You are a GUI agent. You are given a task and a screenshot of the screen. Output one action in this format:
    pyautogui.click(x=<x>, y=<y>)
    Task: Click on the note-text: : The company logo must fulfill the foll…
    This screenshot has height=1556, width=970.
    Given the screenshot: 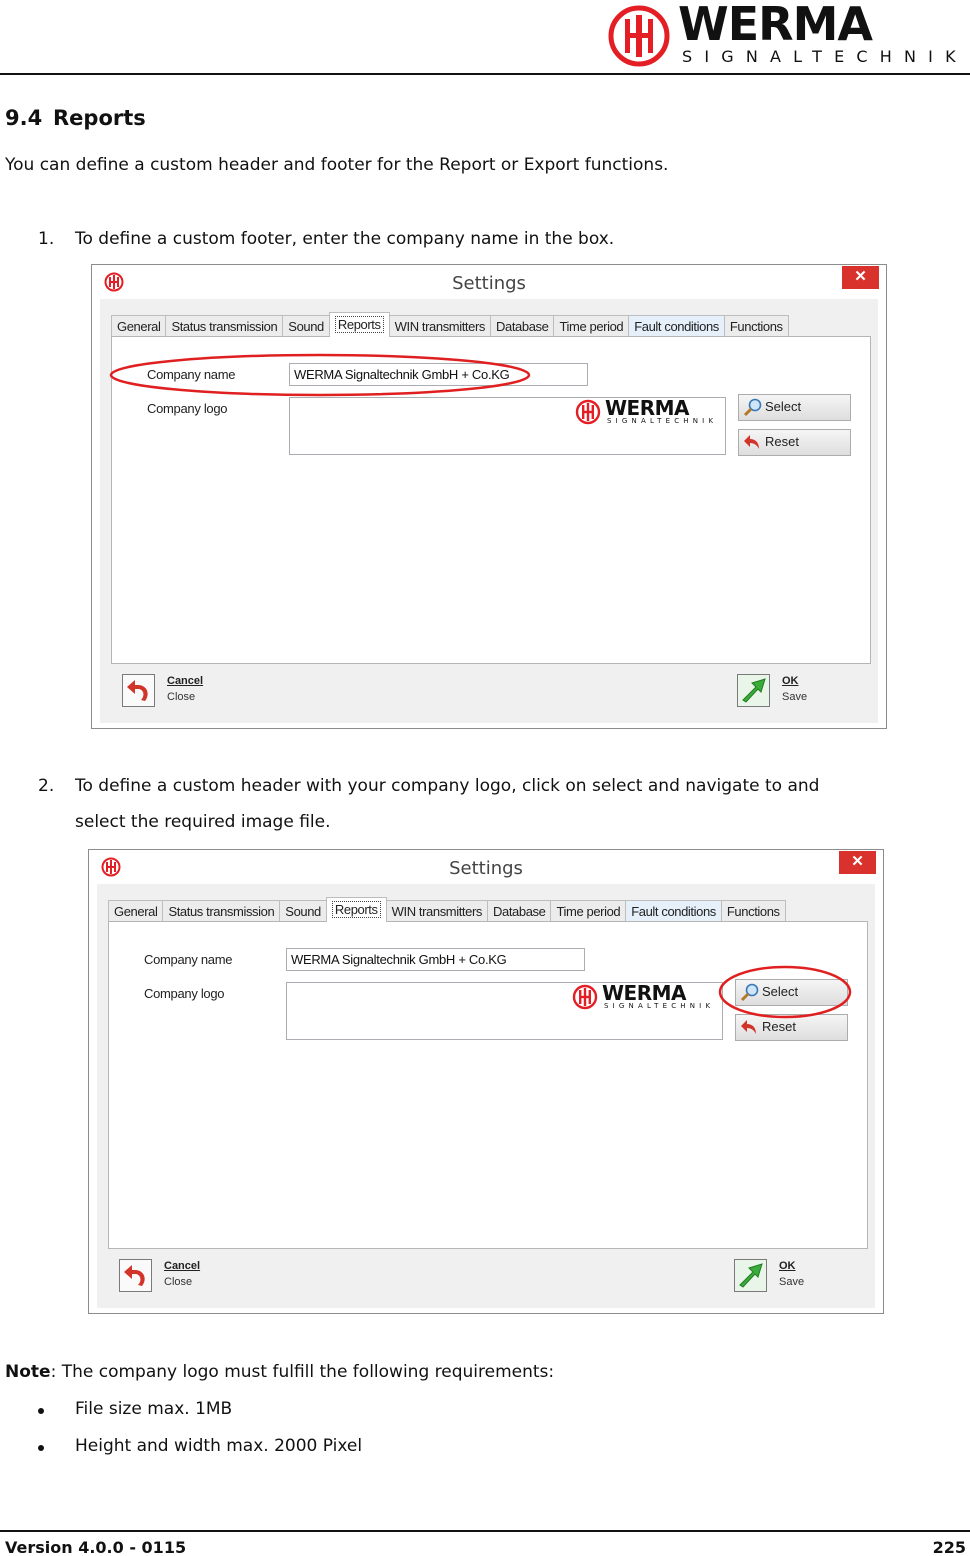 What is the action you would take?
    pyautogui.click(x=302, y=1372)
    